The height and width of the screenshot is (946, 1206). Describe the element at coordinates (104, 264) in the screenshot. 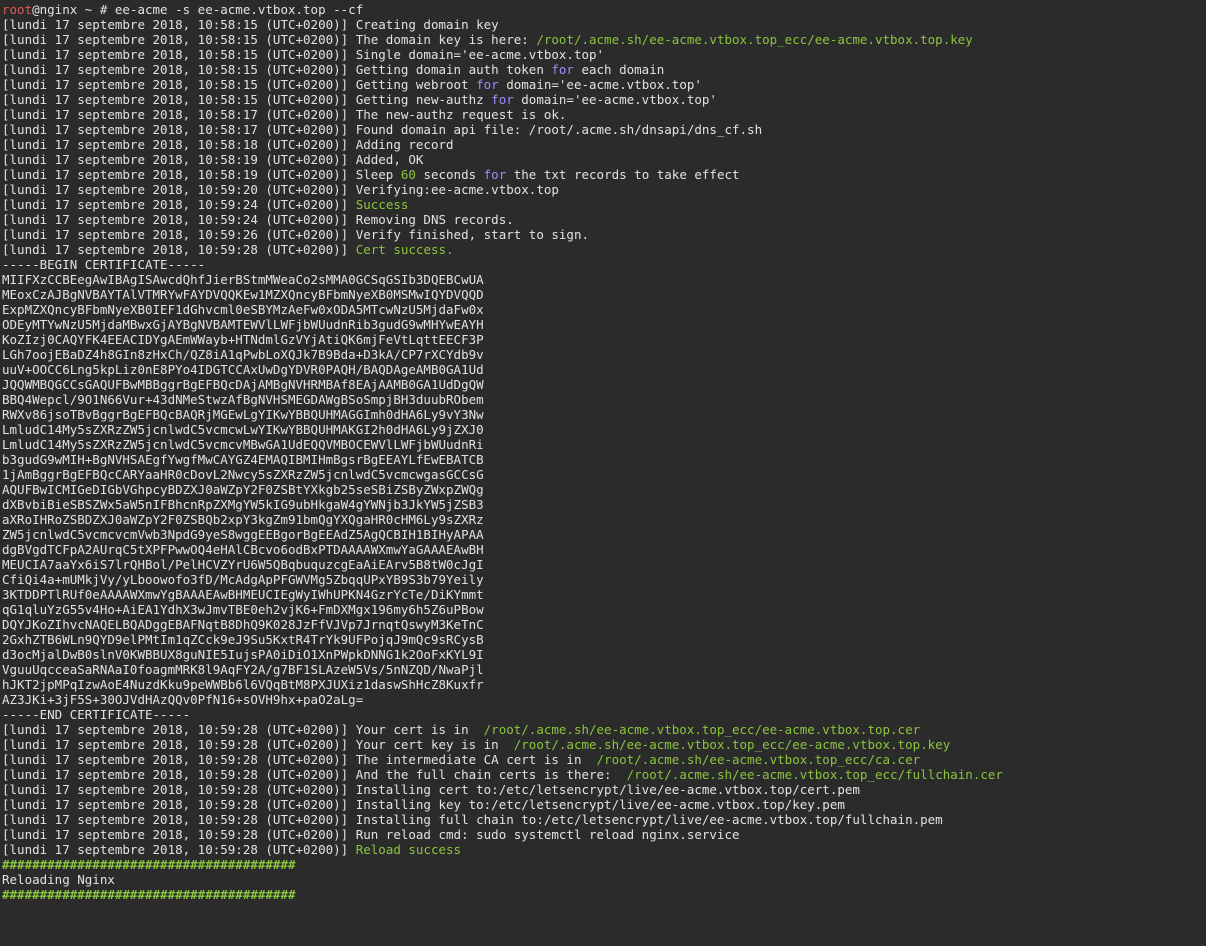

I see `terminal-text-segment: -----BEGIN CERTIFICATE-----` at that location.